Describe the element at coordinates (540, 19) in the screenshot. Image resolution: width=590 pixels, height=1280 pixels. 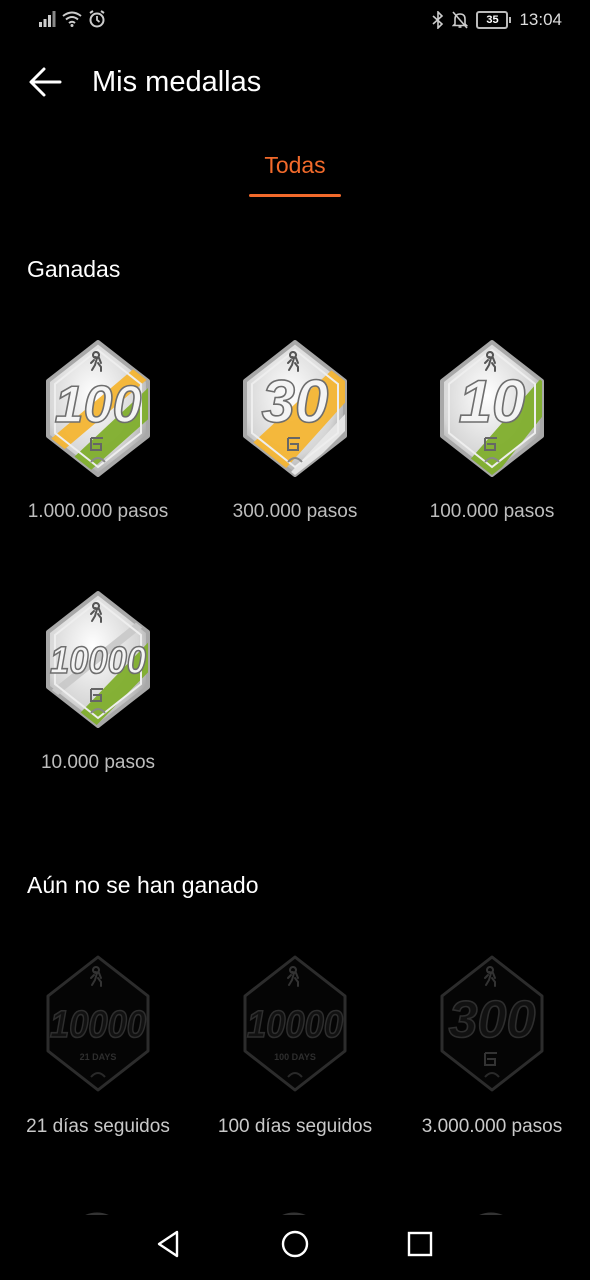
I see `clock: 13:04` at that location.